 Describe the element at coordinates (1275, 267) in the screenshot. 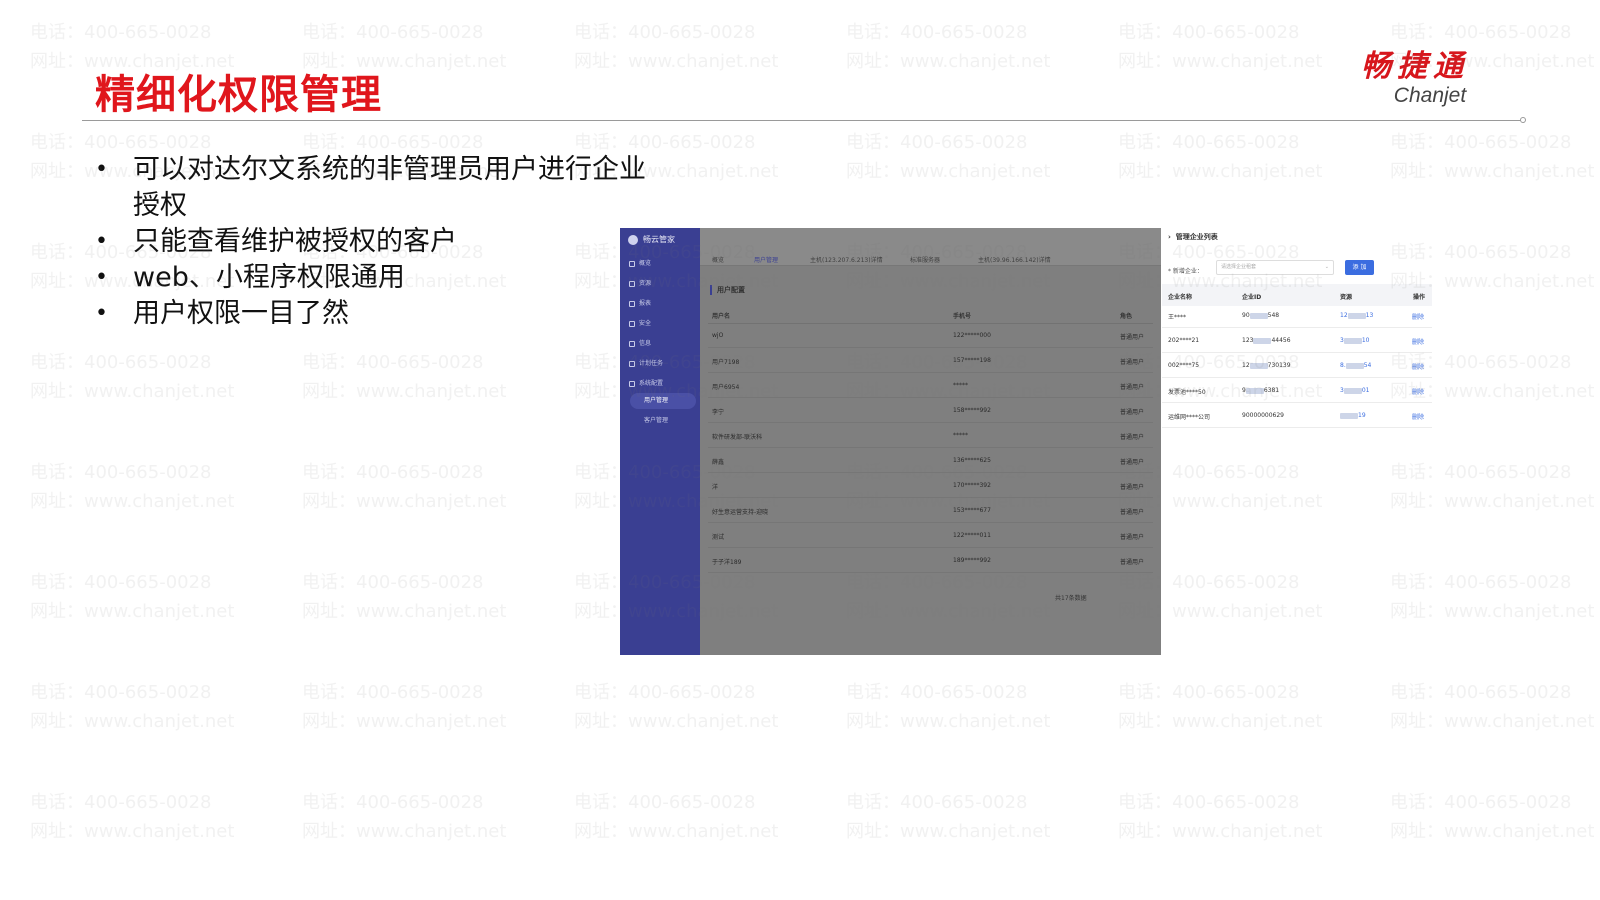

I see `company-select: 请选择企业租套 ⌄` at that location.